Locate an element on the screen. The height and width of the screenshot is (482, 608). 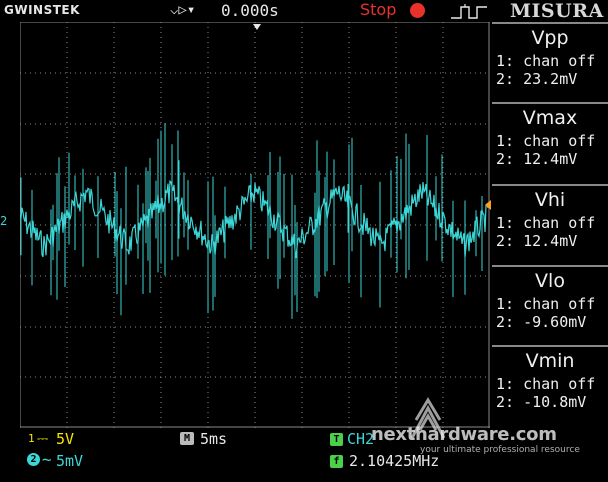
measure-vlo: Vlo 1: chan off 2: -9.60mV is located at coordinates (550, 298).